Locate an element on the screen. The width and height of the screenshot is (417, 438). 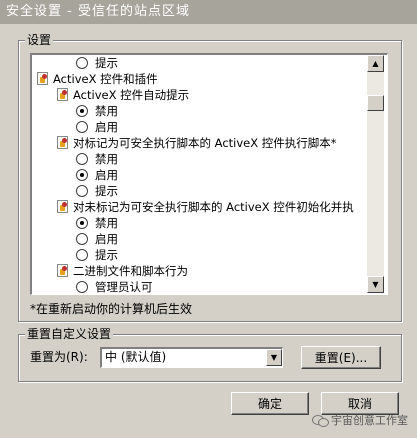
watermark-text: 宇宙创意工作室 is located at coordinates (369, 420).